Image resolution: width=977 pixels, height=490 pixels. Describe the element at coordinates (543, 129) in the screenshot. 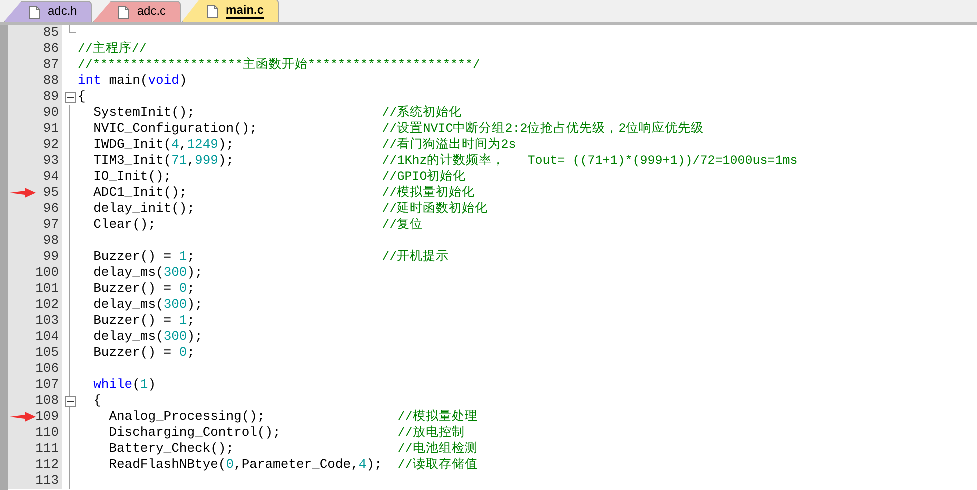

I see `code-comment: //设置NVIC中断分组2:2位抢占优先级，2位响应优先级` at that location.